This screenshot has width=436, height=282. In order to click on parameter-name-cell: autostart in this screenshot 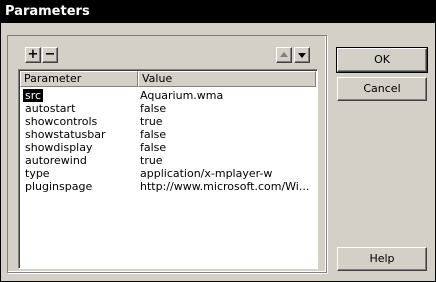, I will do `click(50, 108)`.